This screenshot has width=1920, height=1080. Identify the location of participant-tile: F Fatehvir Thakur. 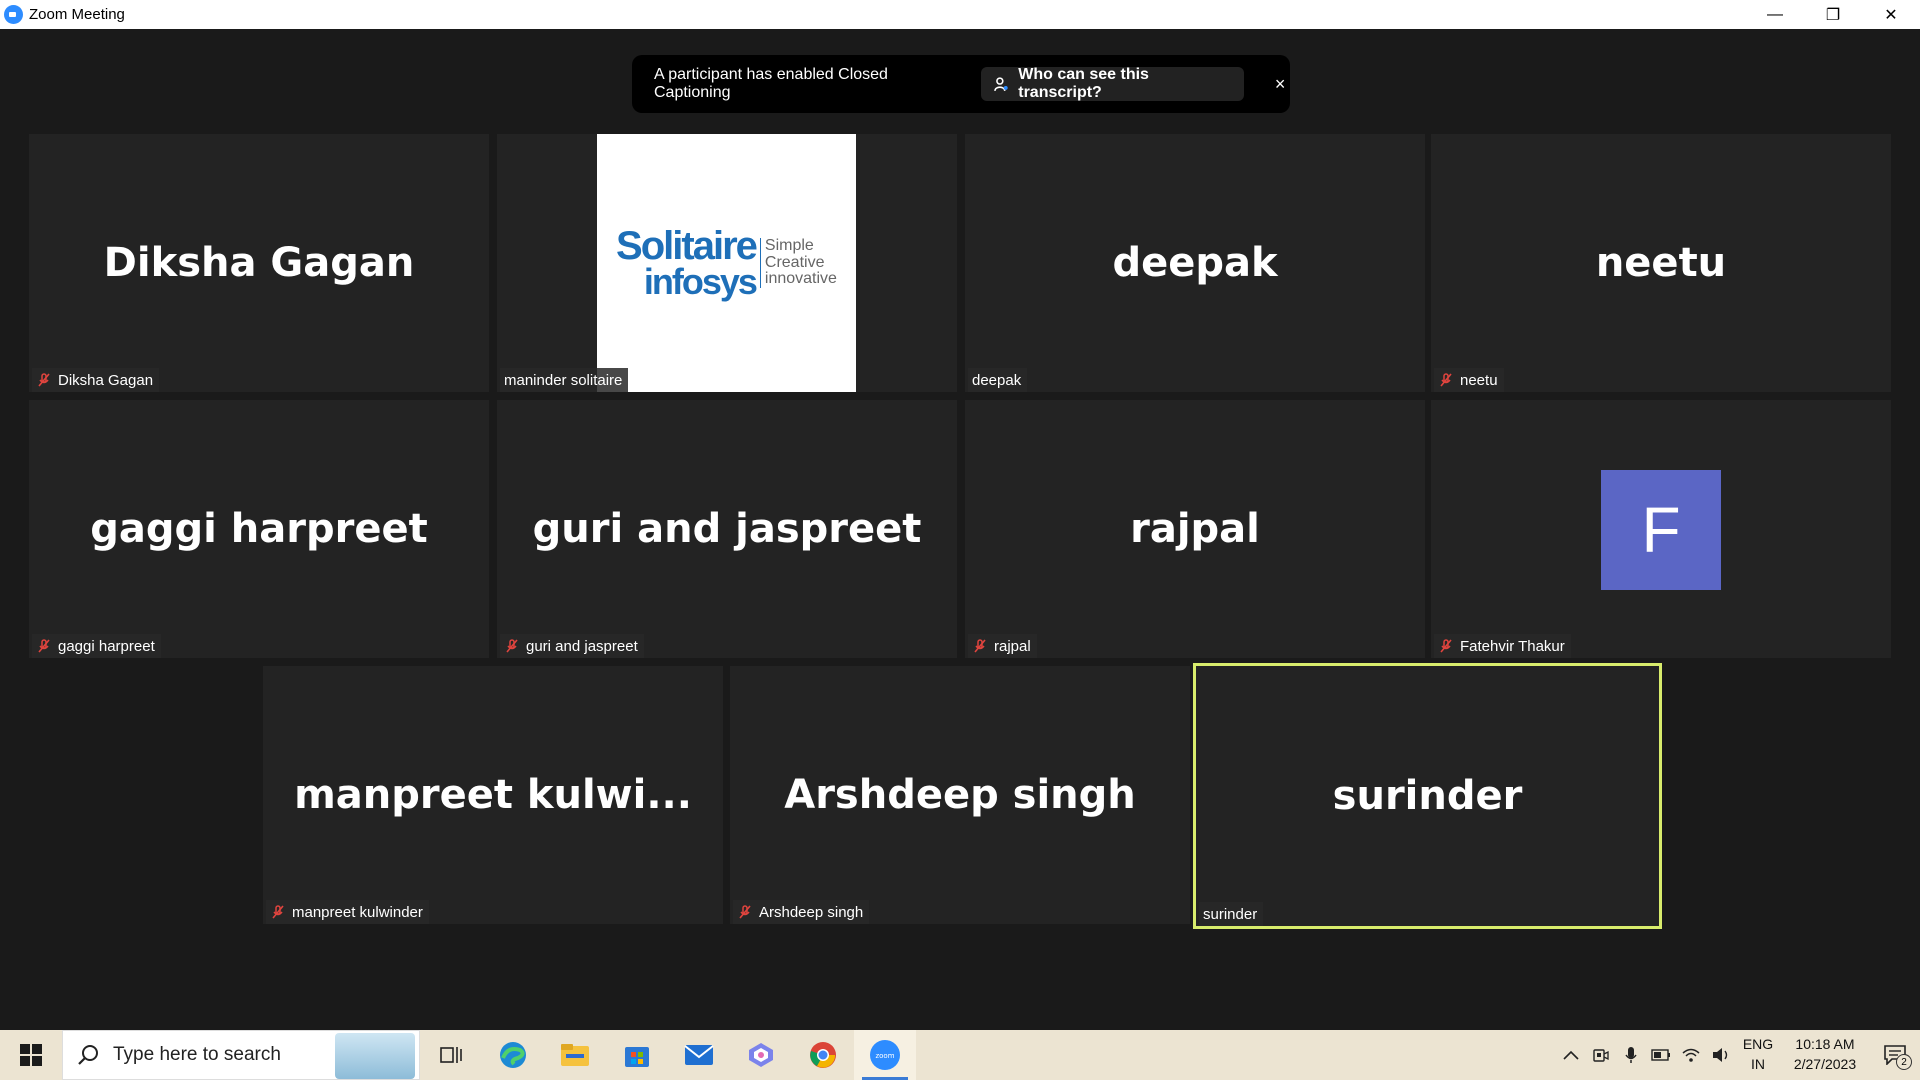
(1661, 529).